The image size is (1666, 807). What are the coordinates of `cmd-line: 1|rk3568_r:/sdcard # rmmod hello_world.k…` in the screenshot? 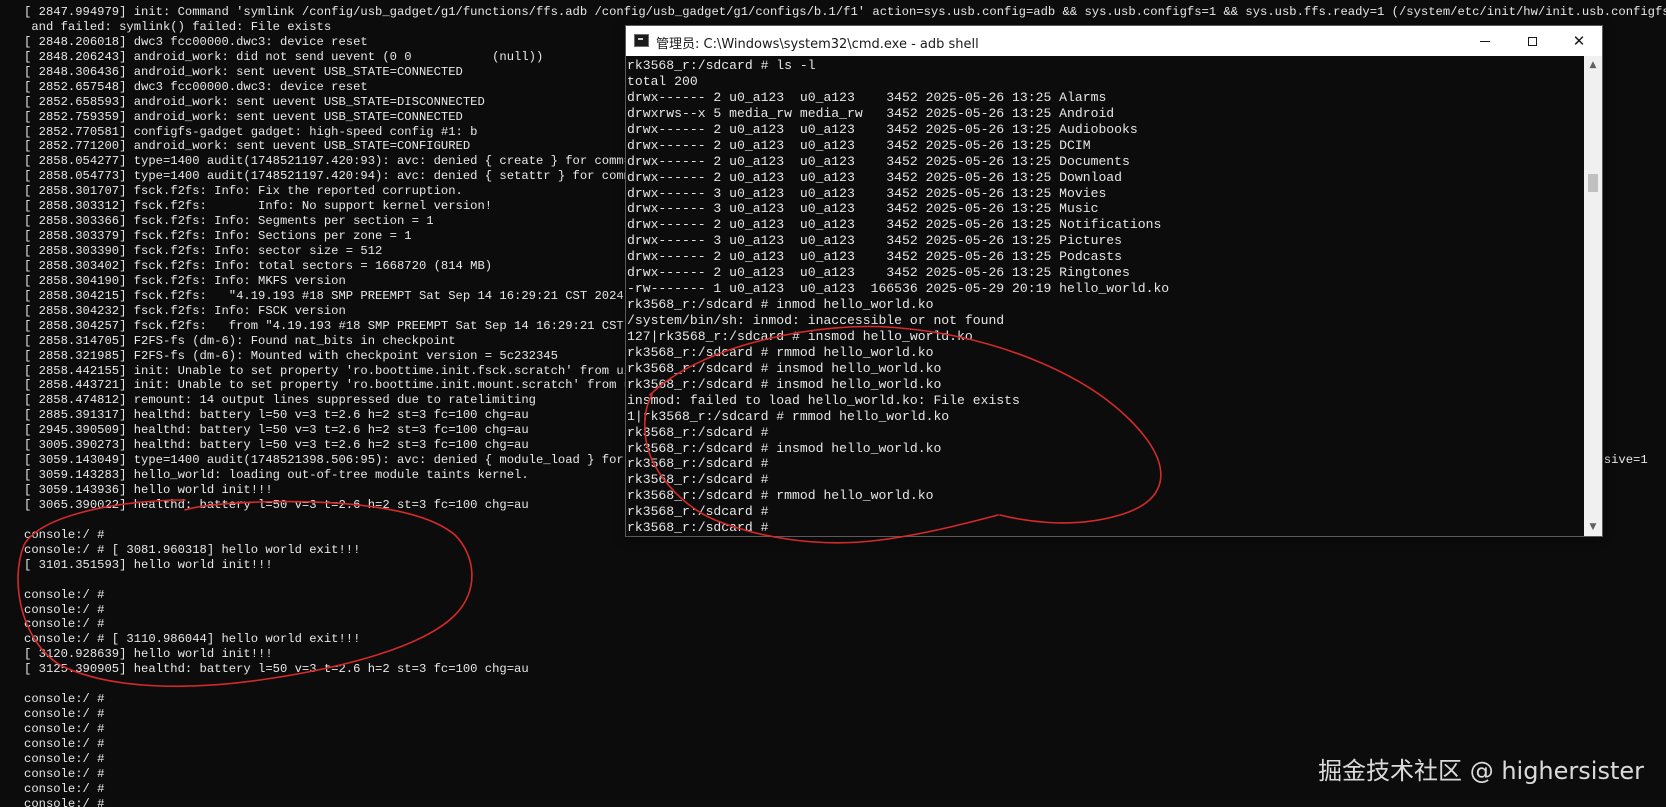 It's located at (788, 416).